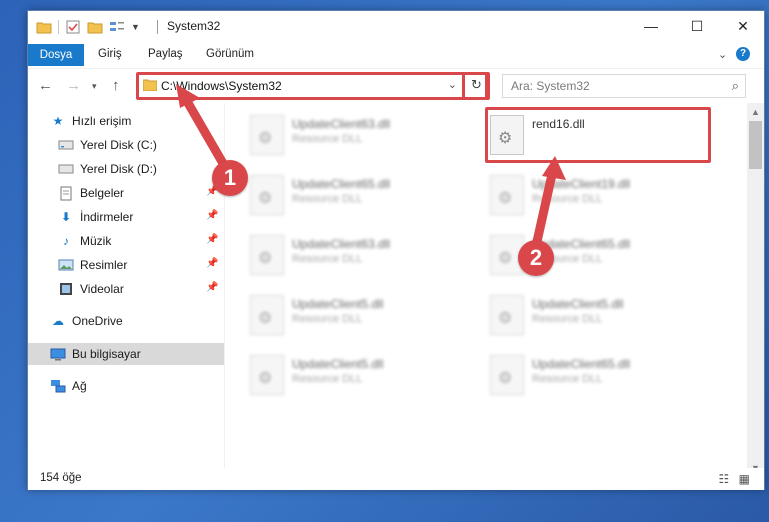 The width and height of the screenshot is (769, 522). What do you see at coordinates (126, 145) in the screenshot?
I see `sidebar-item-local-disk-c: Yerel Disk (C:)` at bounding box center [126, 145].